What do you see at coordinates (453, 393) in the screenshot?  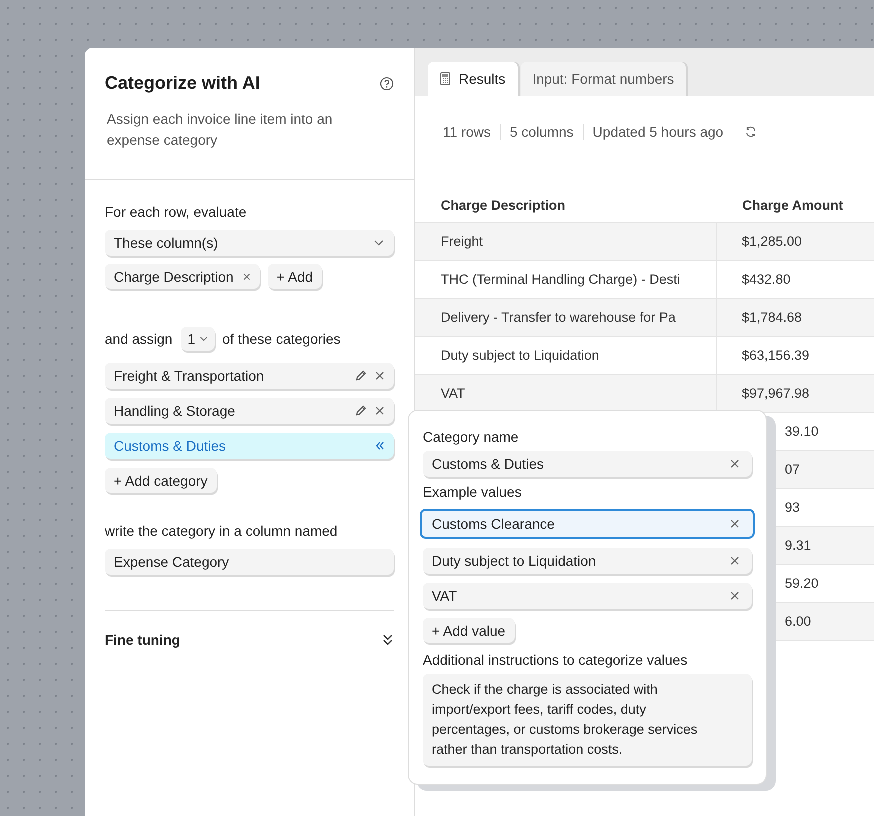 I see `table-cell: VAT` at bounding box center [453, 393].